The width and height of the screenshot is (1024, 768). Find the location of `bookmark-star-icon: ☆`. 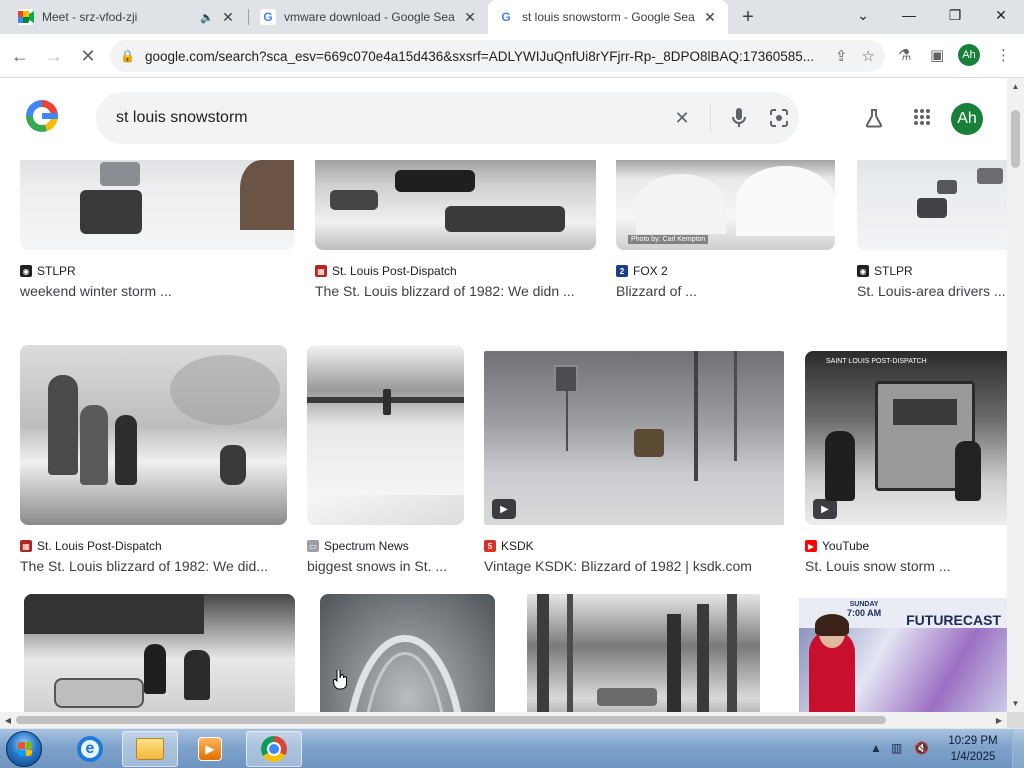

bookmark-star-icon: ☆ is located at coordinates (868, 56).